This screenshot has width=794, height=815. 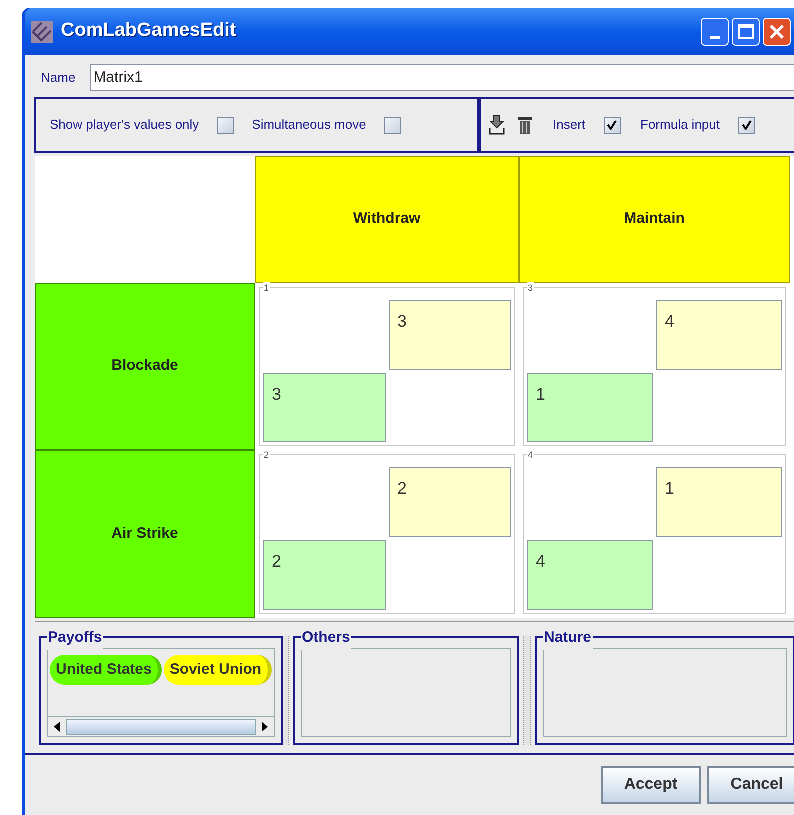 What do you see at coordinates (125, 125) in the screenshot?
I see `option-label: Show player's values only` at bounding box center [125, 125].